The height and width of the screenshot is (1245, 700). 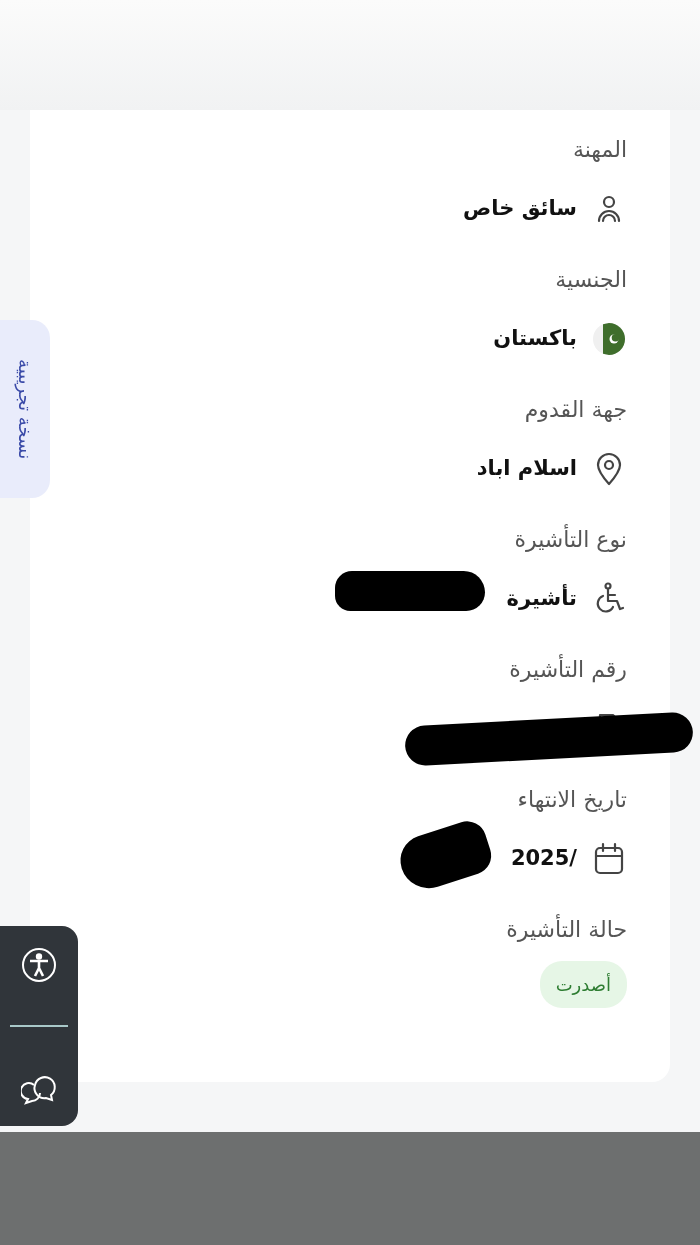 I want to click on field-value: باكستان, so click(x=535, y=338).